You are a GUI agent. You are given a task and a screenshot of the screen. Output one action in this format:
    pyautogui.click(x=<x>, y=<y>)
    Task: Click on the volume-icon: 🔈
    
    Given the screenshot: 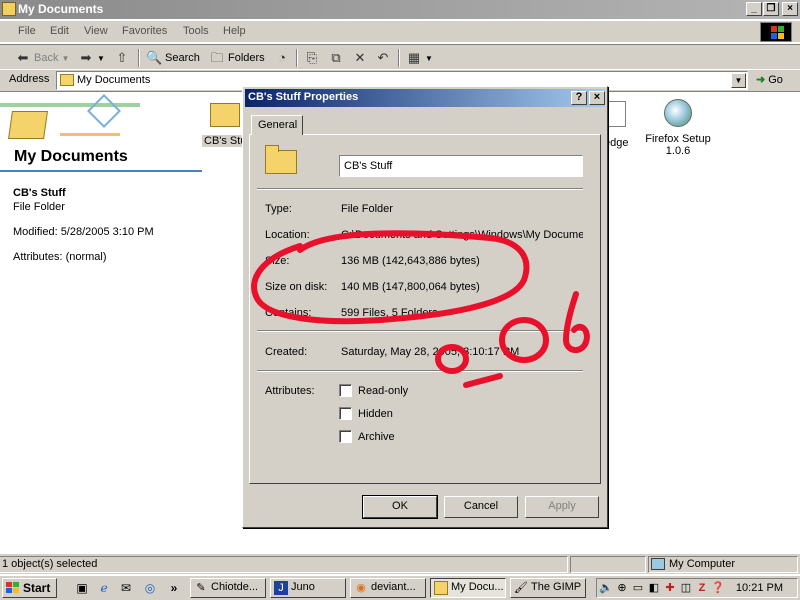 What is the action you would take?
    pyautogui.click(x=606, y=588)
    